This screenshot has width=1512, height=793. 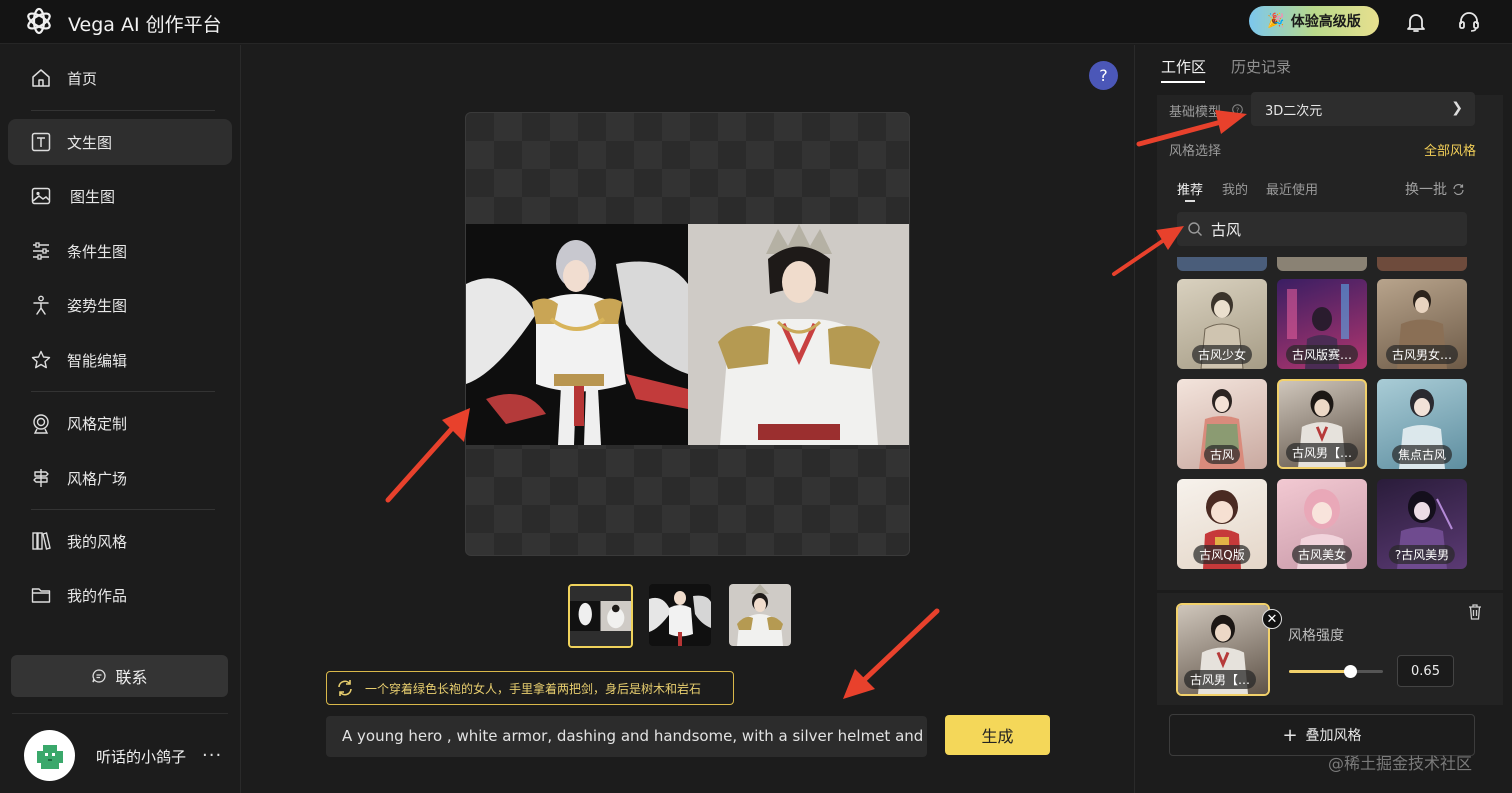 What do you see at coordinates (1425, 671) in the screenshot?
I see `strength-value-input: 0.65` at bounding box center [1425, 671].